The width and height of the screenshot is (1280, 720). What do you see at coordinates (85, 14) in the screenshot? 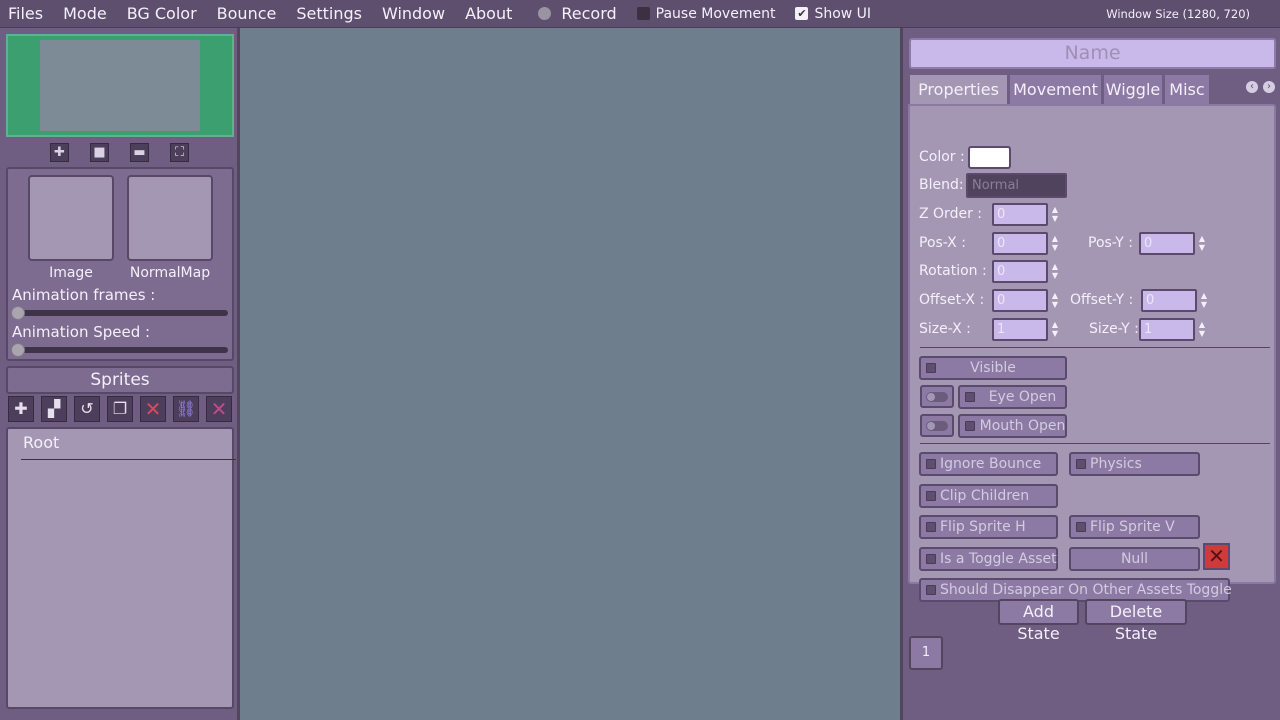
I see `menu-mode: Mode` at bounding box center [85, 14].